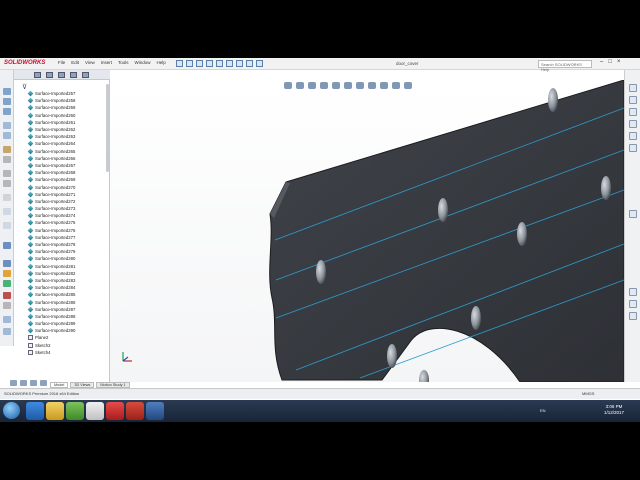 Image resolution: width=640 pixels, height=480 pixels. Describe the element at coordinates (123, 62) in the screenshot. I see `menu-tools: Tools` at that location.